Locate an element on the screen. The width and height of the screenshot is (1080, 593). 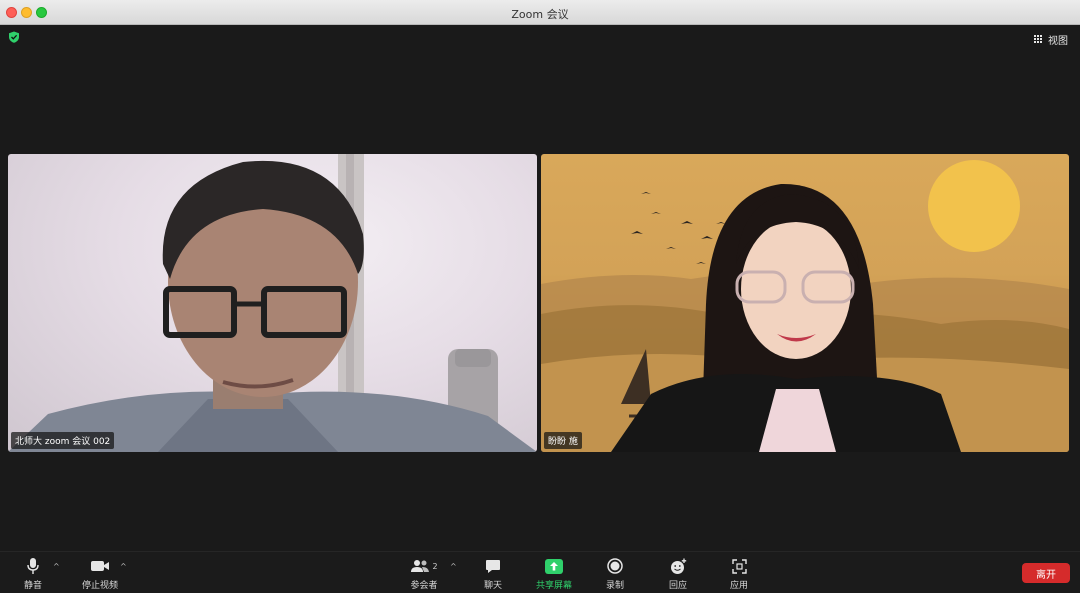
record-button: 录制 is located at coordinates (615, 574).